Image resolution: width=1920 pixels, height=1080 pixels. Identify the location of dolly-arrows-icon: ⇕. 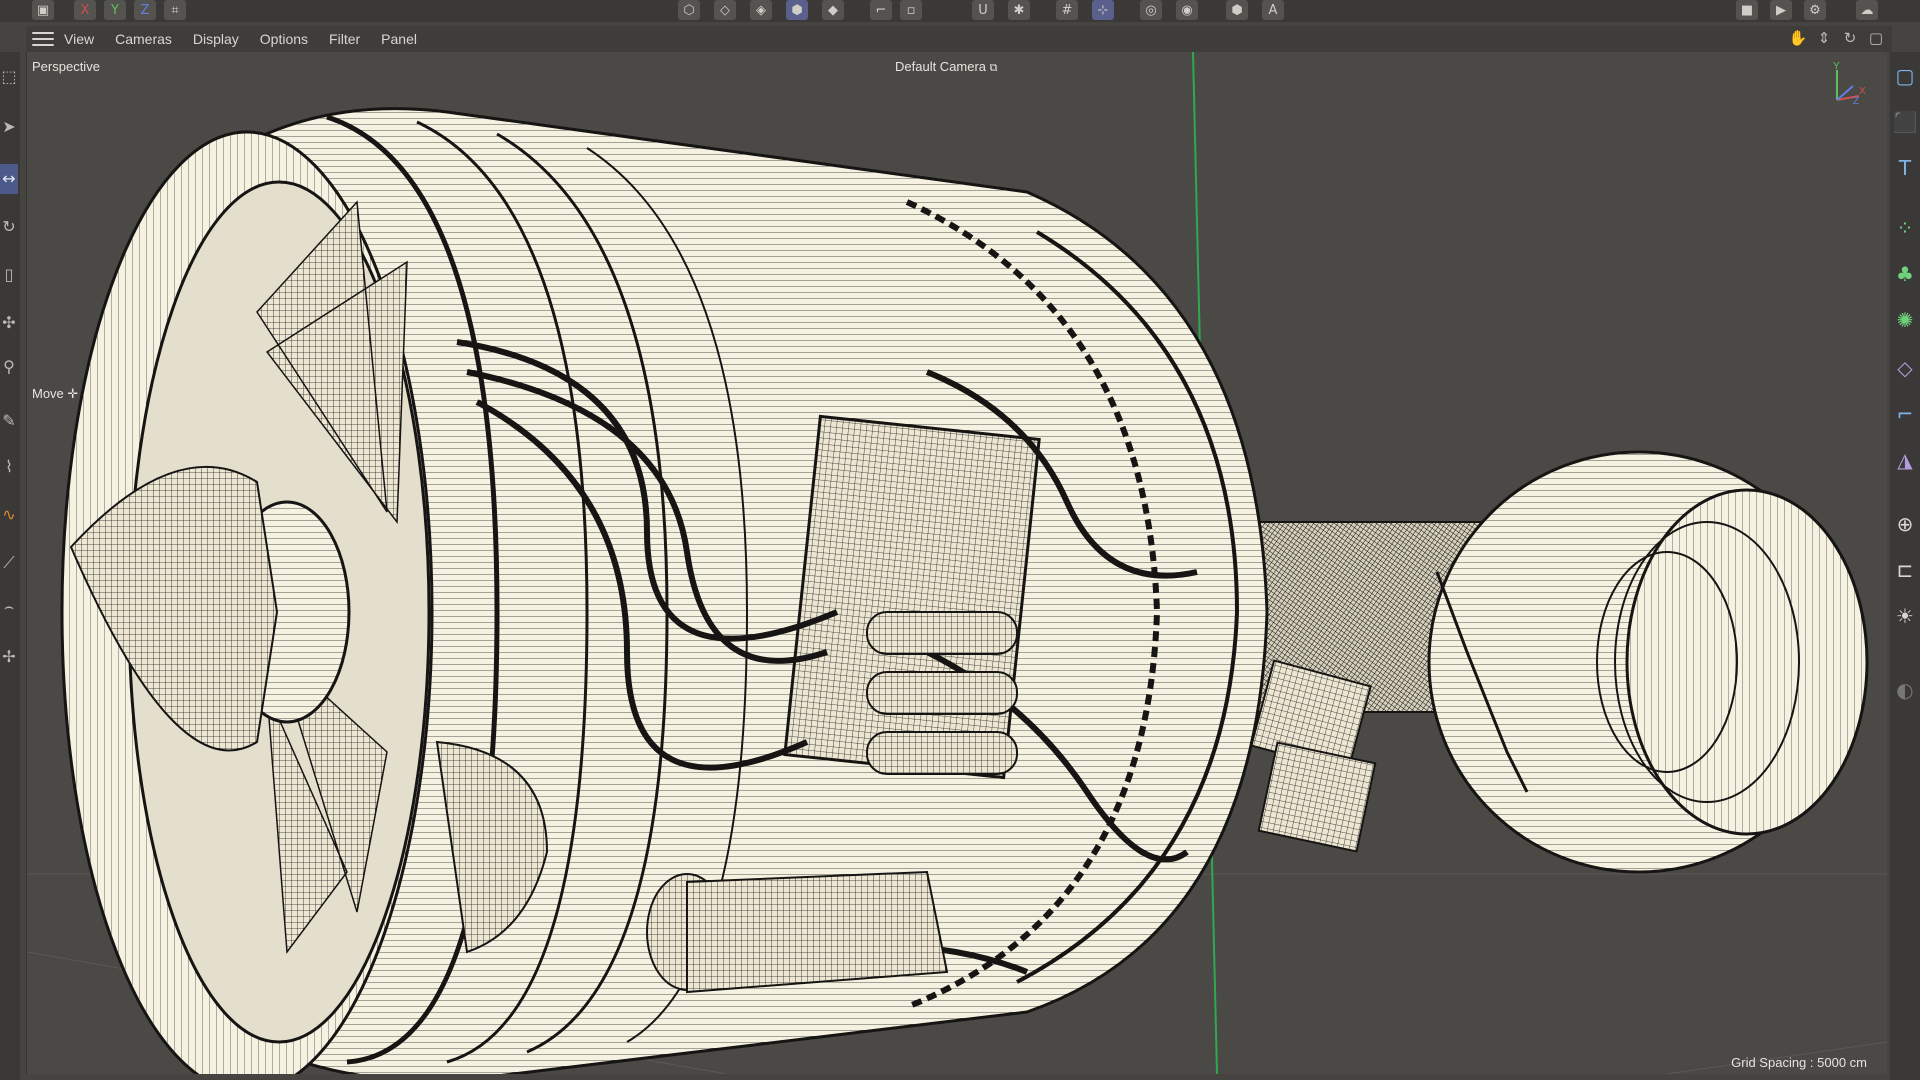
(1824, 38).